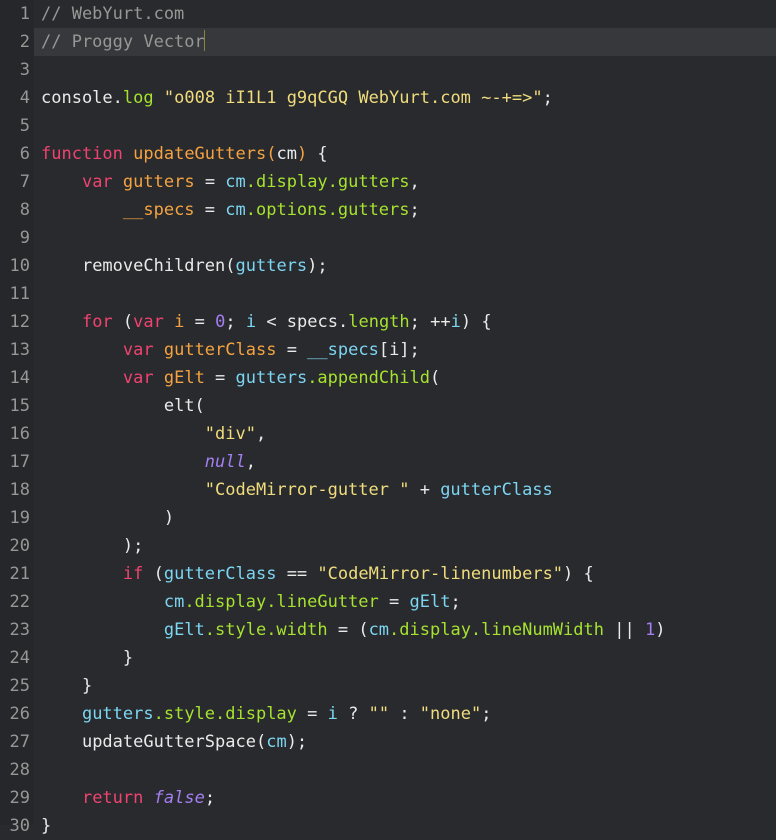 The height and width of the screenshot is (840, 776). I want to click on code-line: 5, so click(388, 126).